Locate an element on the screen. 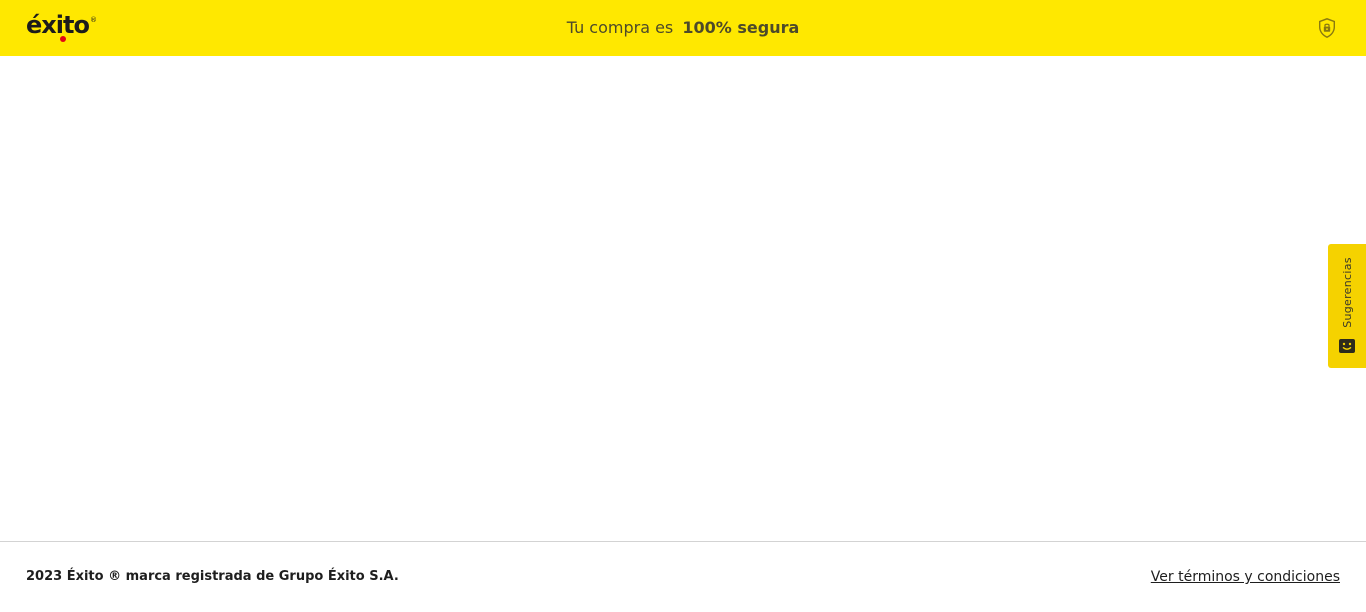 The height and width of the screenshot is (612, 1366). secure-message-prefix: Tu compra es is located at coordinates (620, 27).